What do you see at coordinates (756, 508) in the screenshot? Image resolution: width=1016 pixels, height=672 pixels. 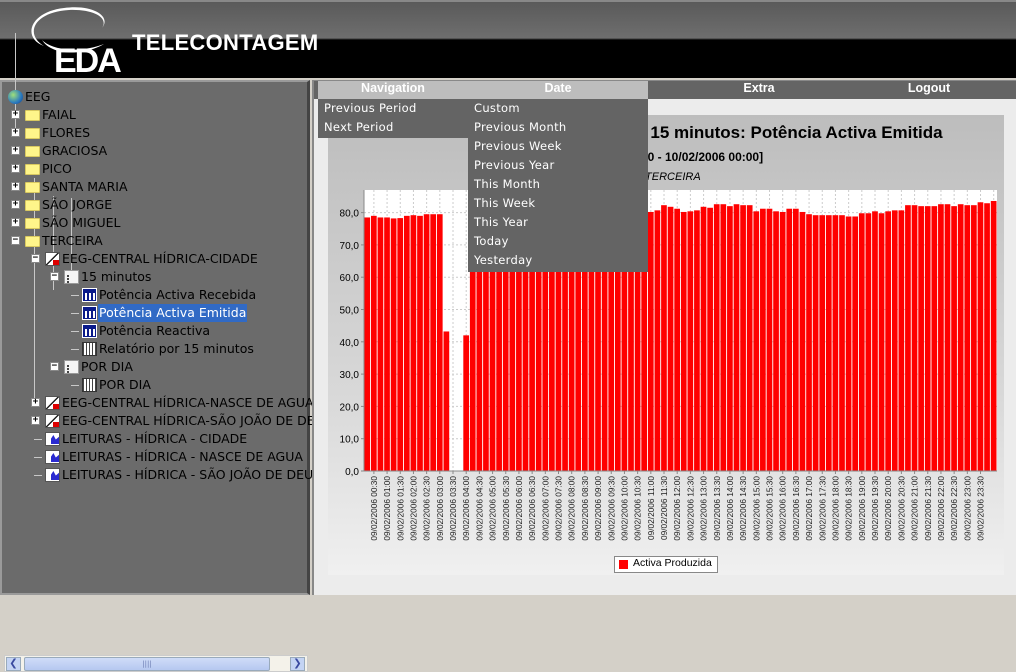 I see `x-tick-label: 09/02/2006 15:00` at bounding box center [756, 508].